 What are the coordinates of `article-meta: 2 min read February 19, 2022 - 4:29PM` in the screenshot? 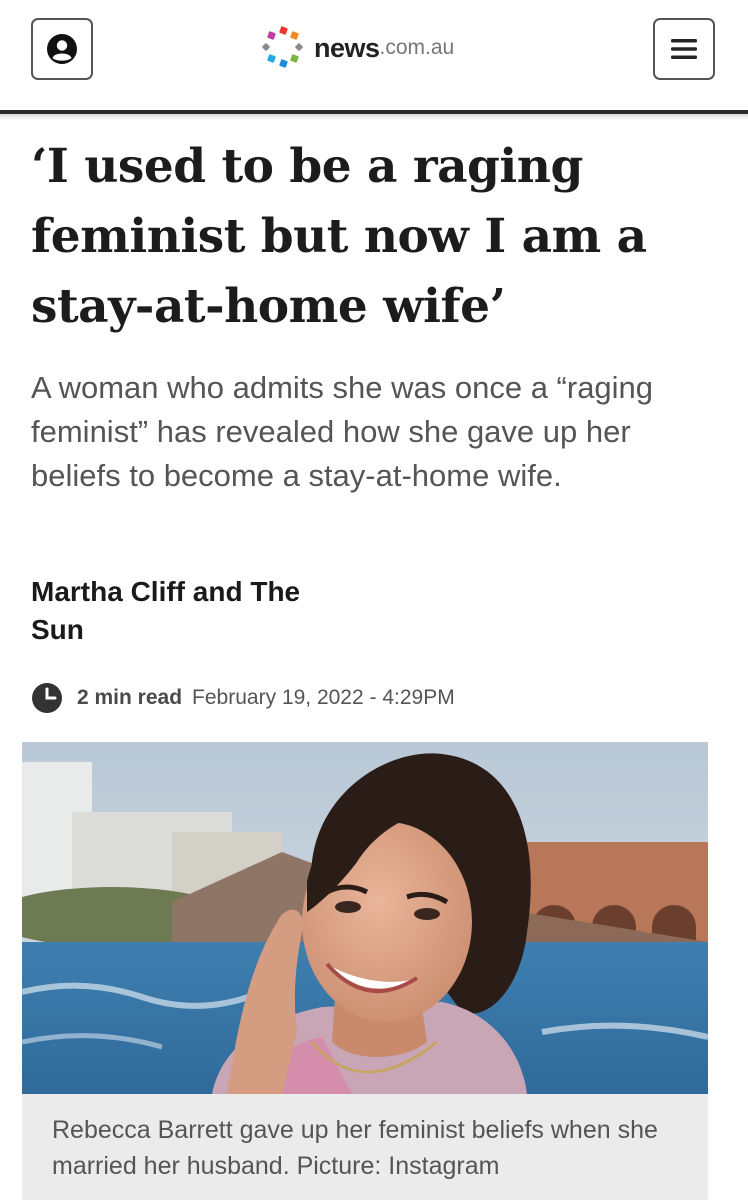 It's located at (243, 698).